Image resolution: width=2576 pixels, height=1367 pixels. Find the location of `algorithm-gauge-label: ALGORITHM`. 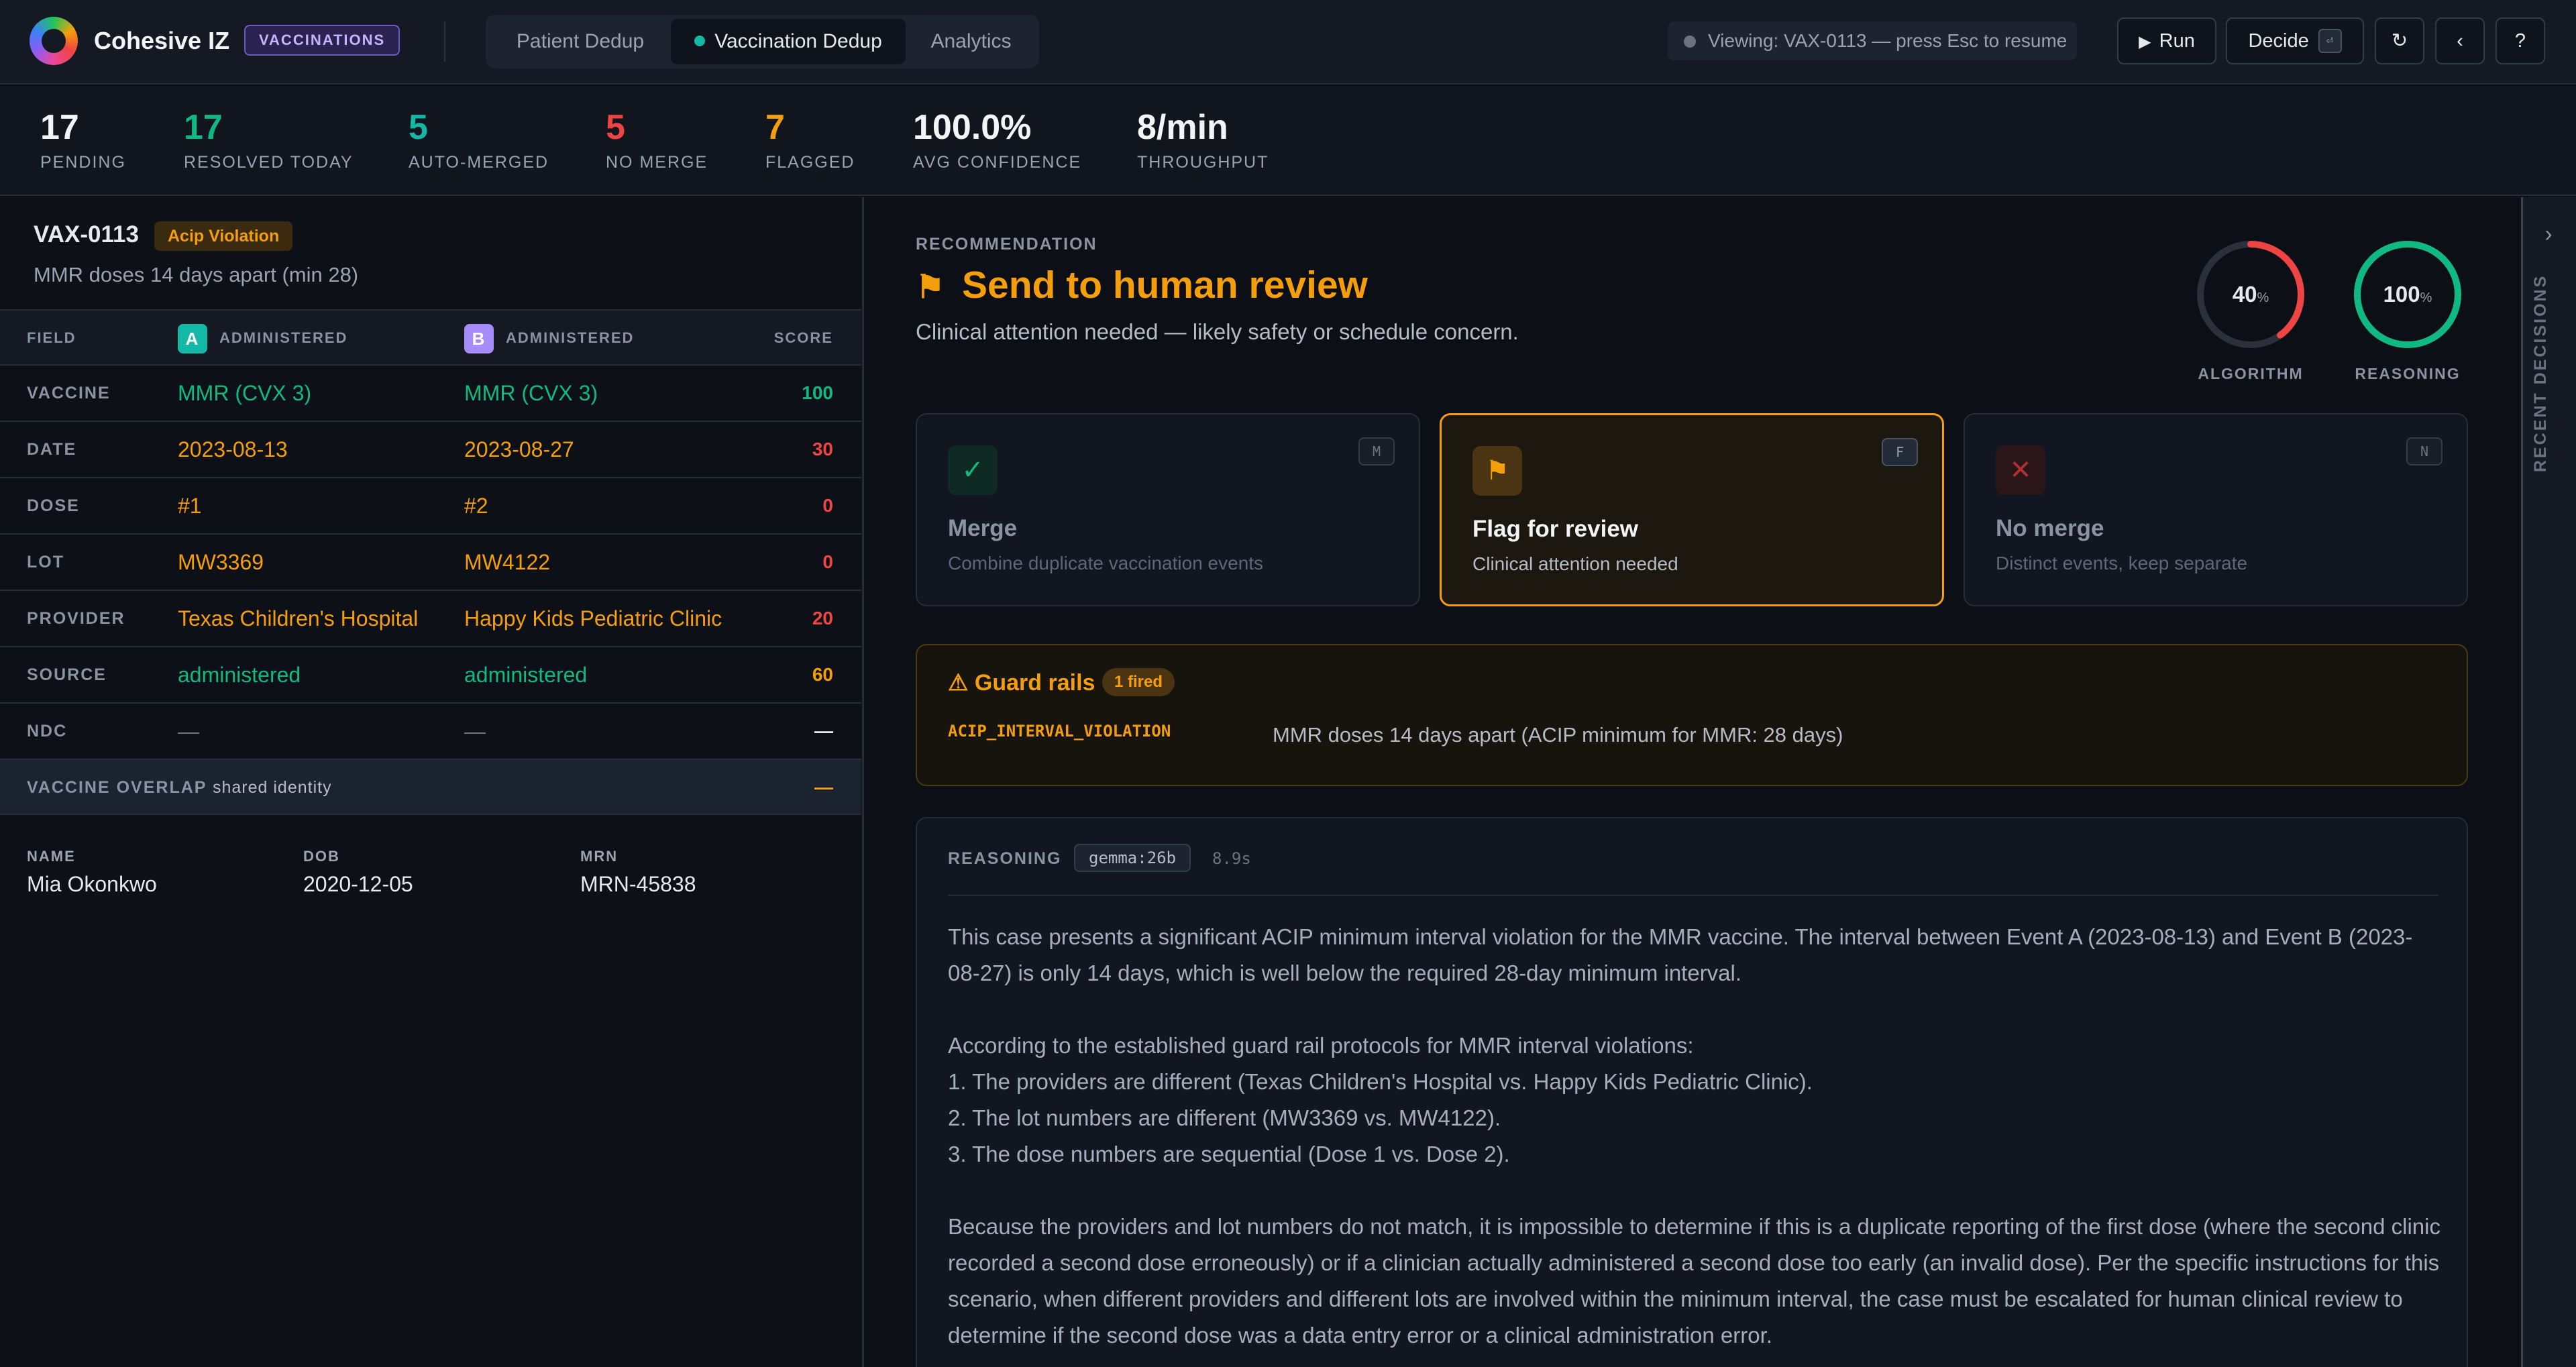

algorithm-gauge-label: ALGORITHM is located at coordinates (2251, 374).